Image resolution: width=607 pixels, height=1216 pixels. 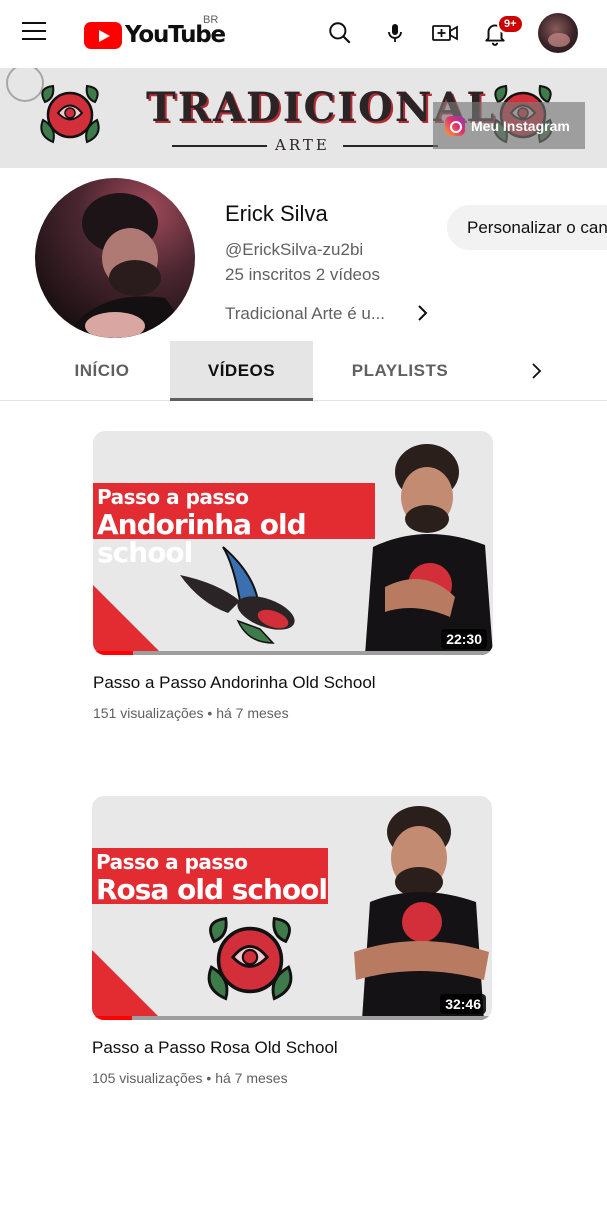 What do you see at coordinates (292, 1048) in the screenshot?
I see `video-title: Passo a Passo Rosa Old School` at bounding box center [292, 1048].